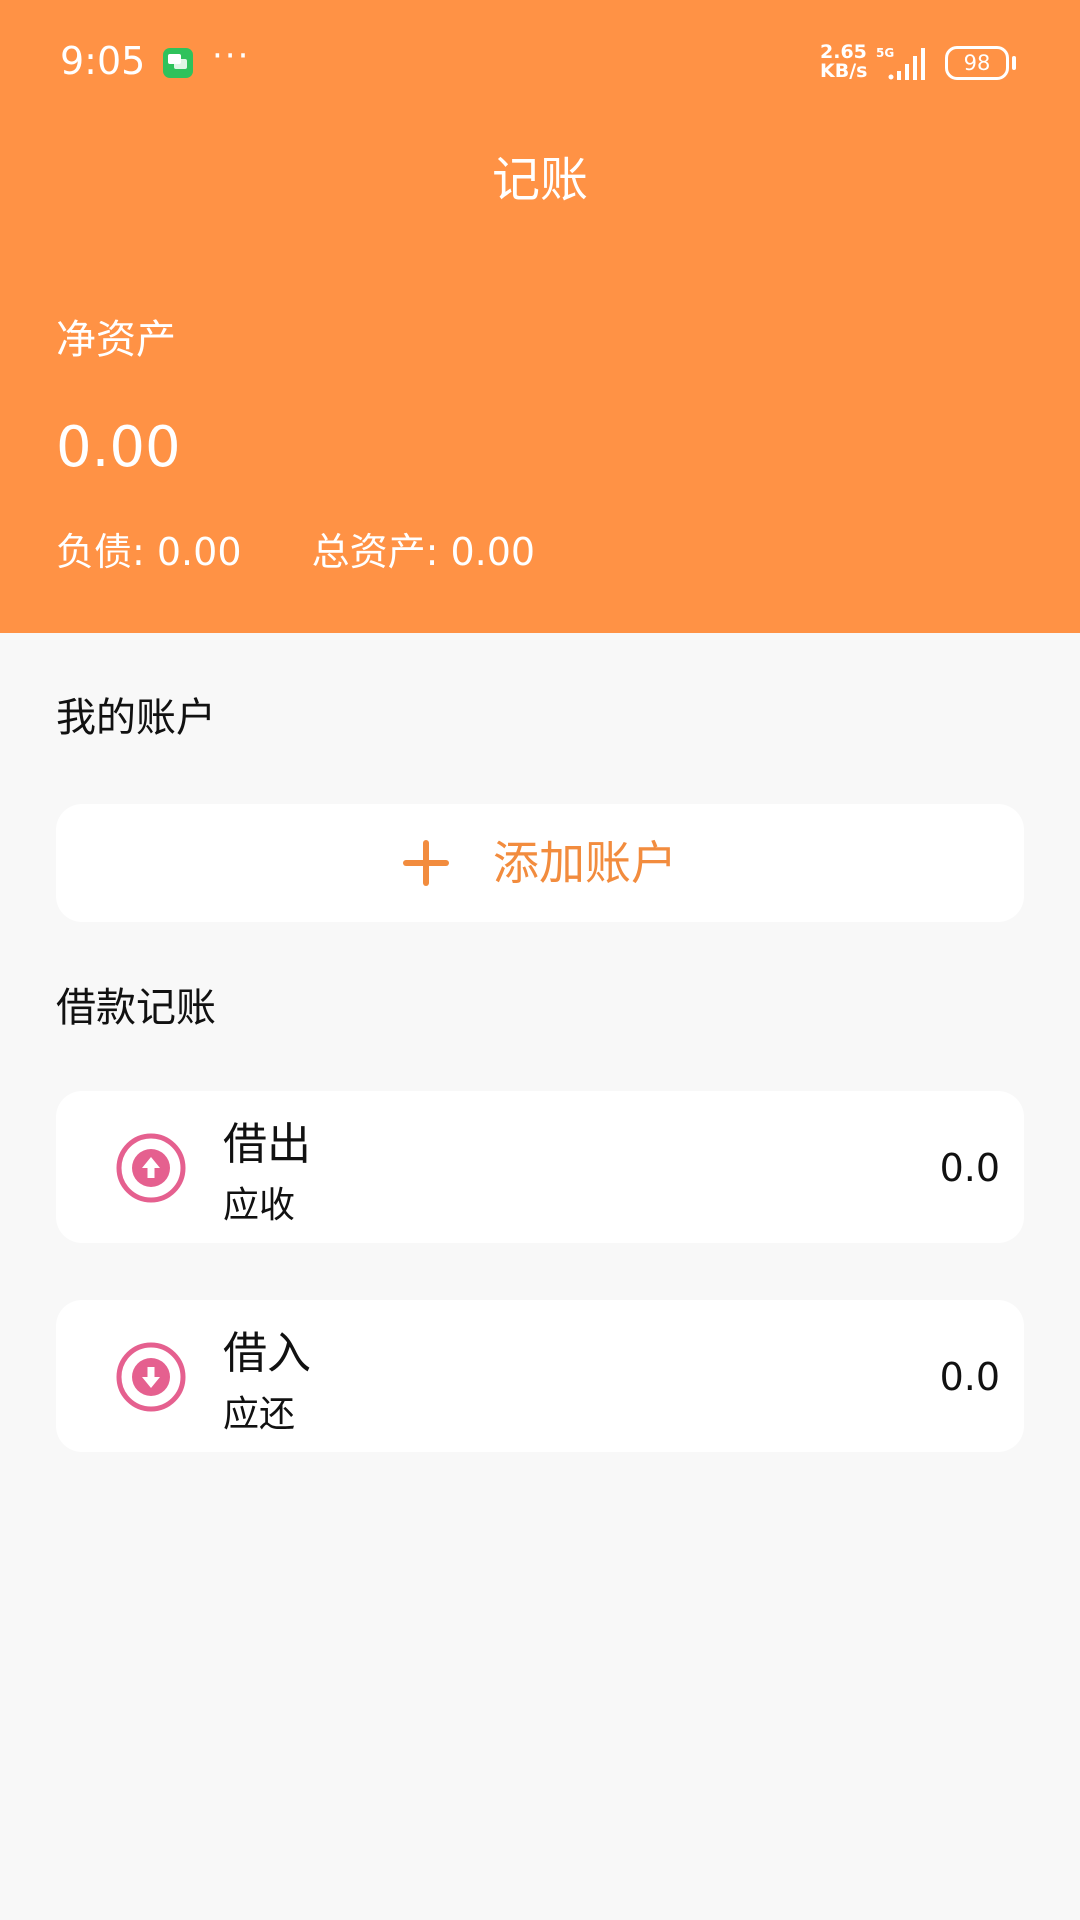 The image size is (1080, 1920). Describe the element at coordinates (295, 552) in the screenshot. I see `assets-summary: 负债: 0.00 总资产: 0.00` at that location.